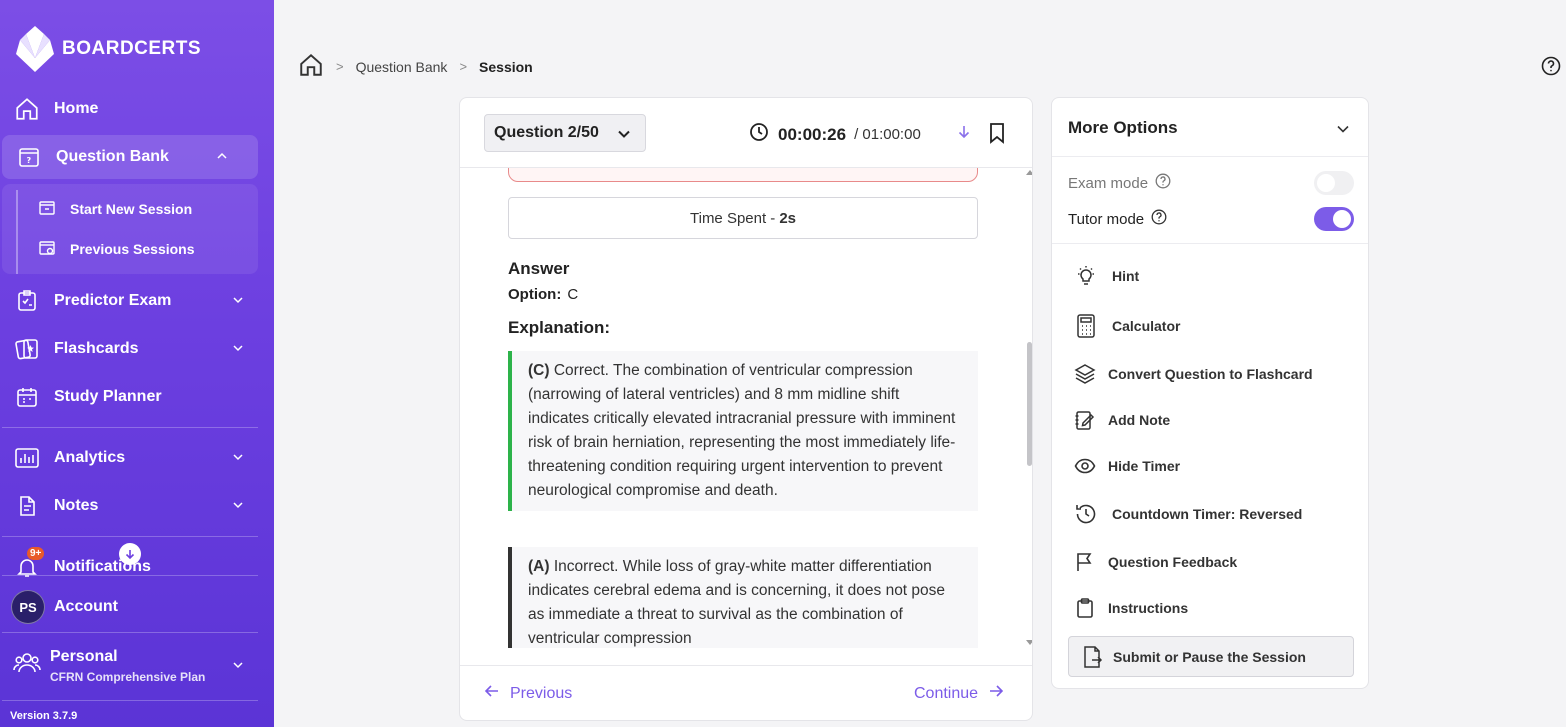 This screenshot has width=1566, height=727. Describe the element at coordinates (28, 607) in the screenshot. I see `avatar: PS` at that location.